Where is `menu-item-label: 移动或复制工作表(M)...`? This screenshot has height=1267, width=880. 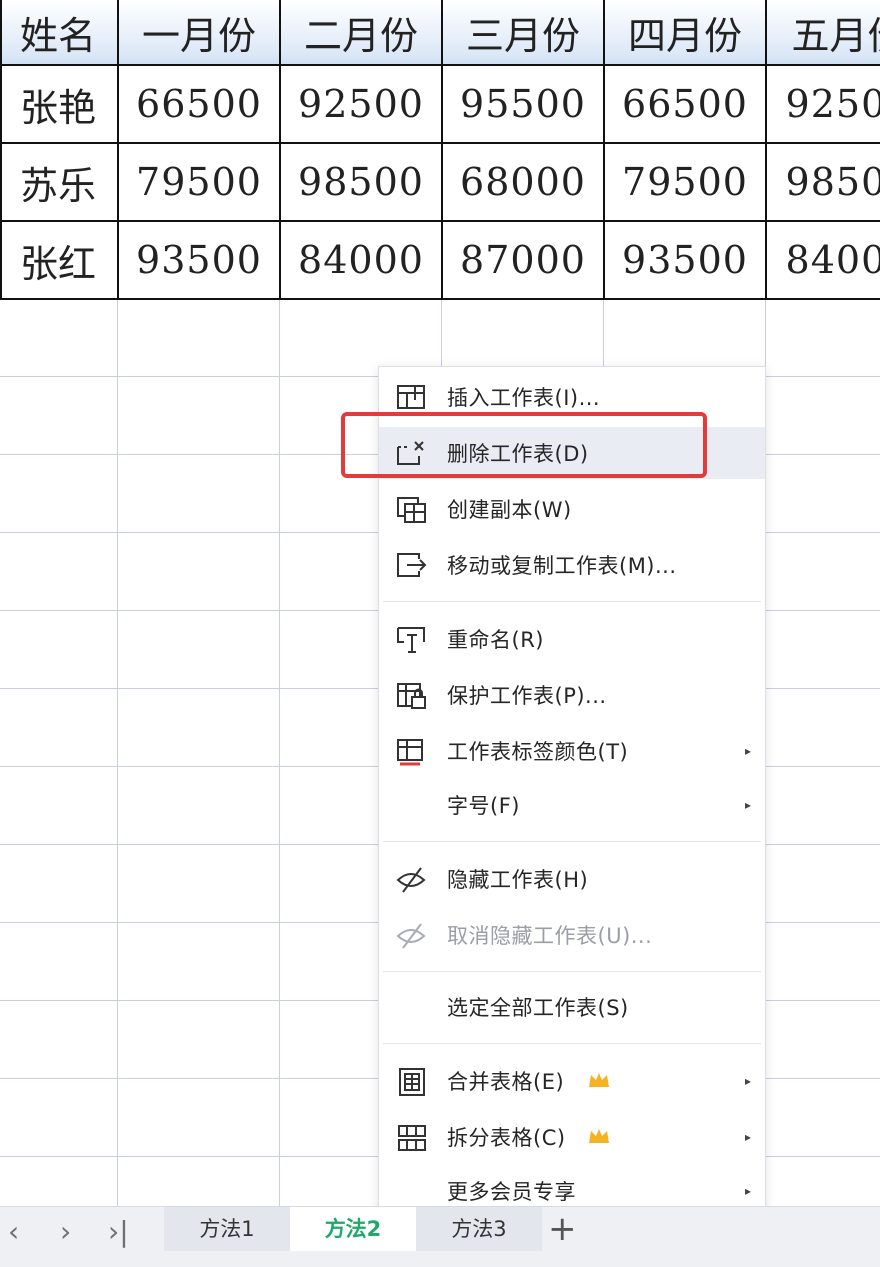 menu-item-label: 移动或复制工作表(M)... is located at coordinates (562, 566).